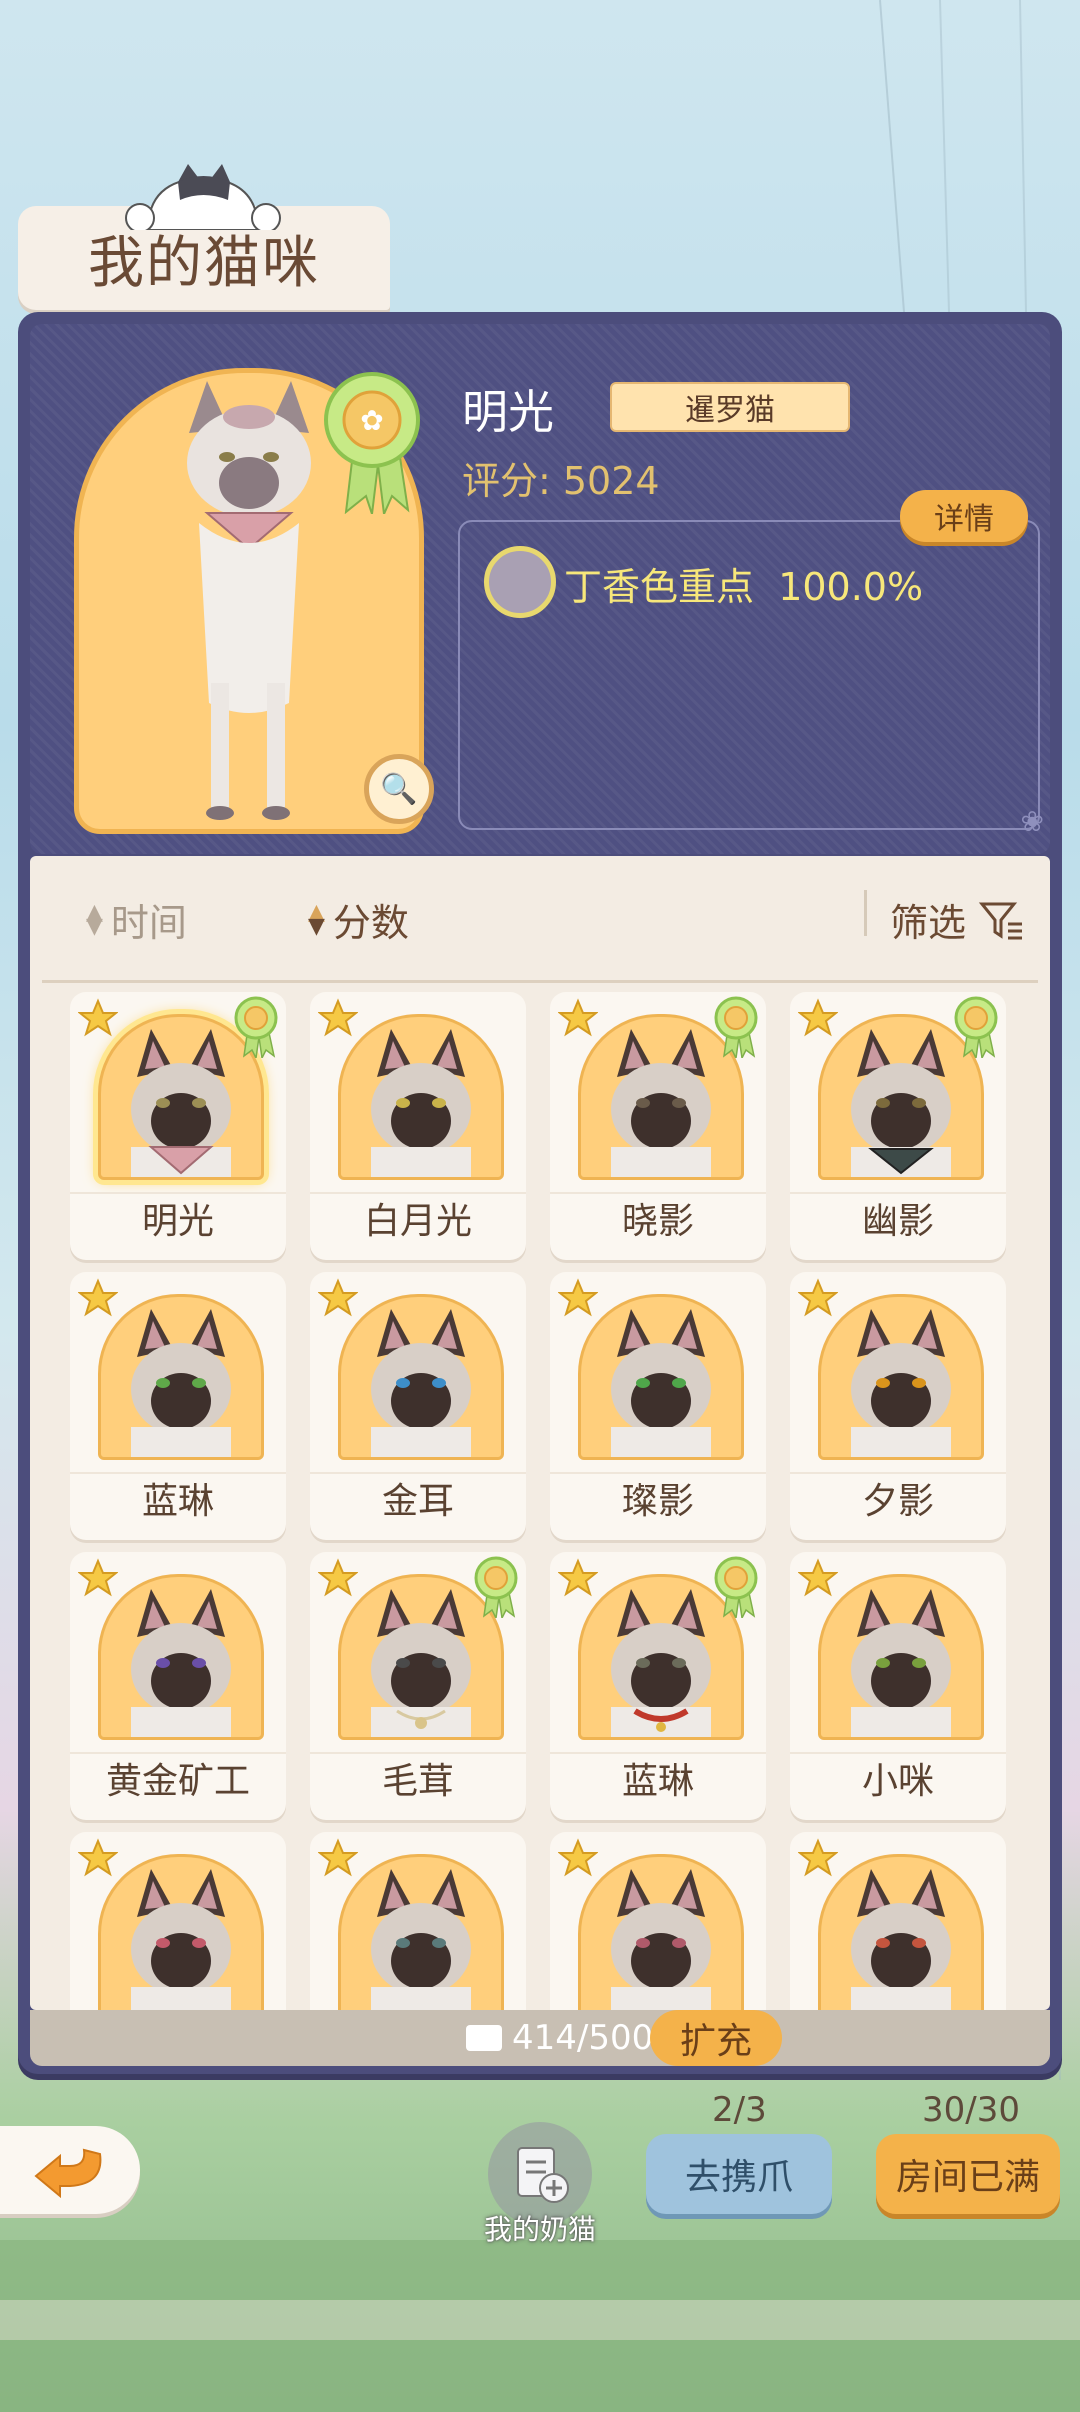 This screenshot has height=2412, width=1080. Describe the element at coordinates (1032, 821) in the screenshot. I see `fish-icon: ❀` at that location.